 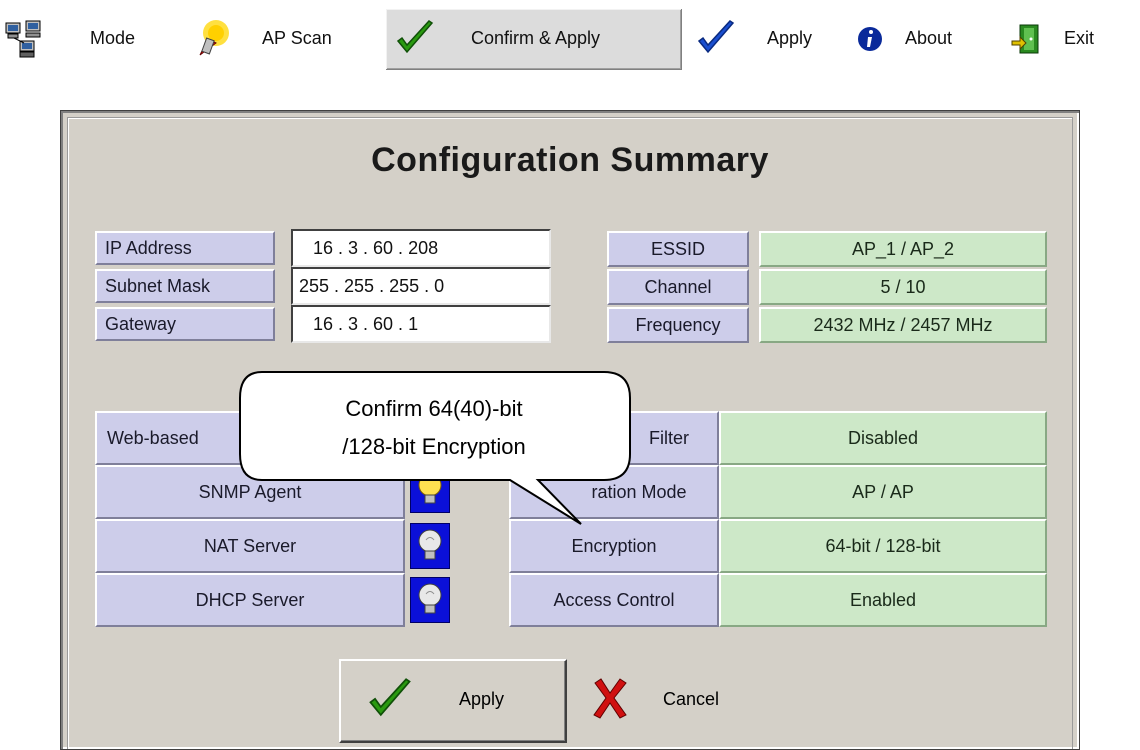 I want to click on essid-label: ESSID, so click(x=678, y=249).